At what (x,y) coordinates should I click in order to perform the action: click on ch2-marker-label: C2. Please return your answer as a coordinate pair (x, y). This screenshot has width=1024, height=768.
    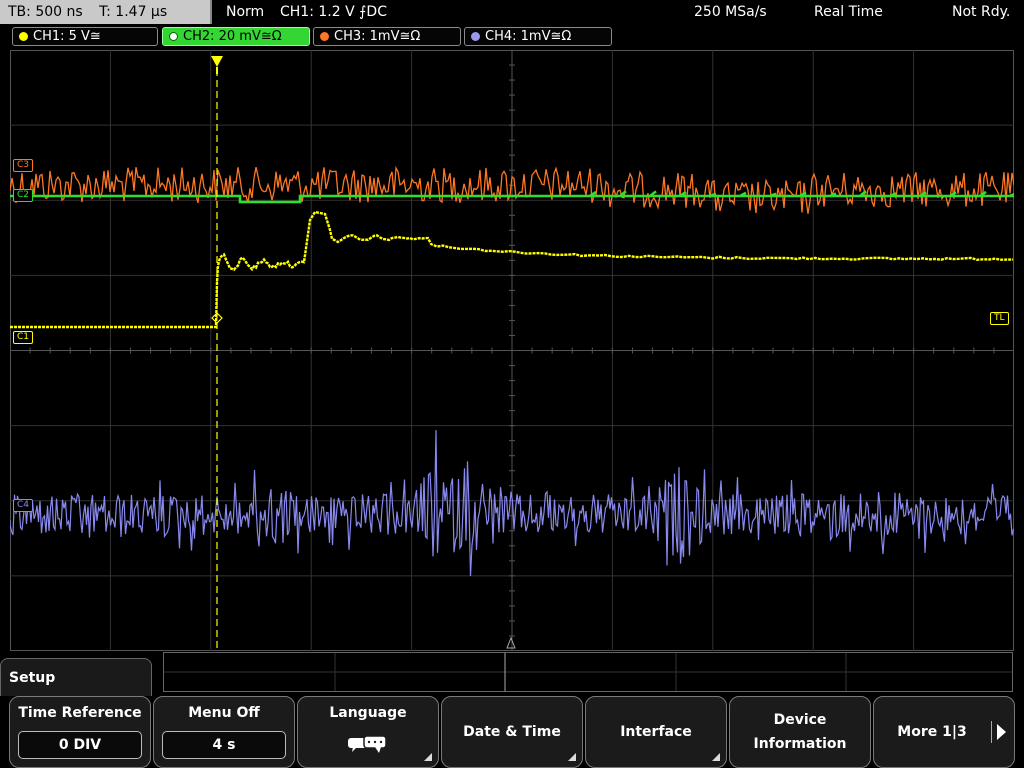
    Looking at the image, I should click on (23, 195).